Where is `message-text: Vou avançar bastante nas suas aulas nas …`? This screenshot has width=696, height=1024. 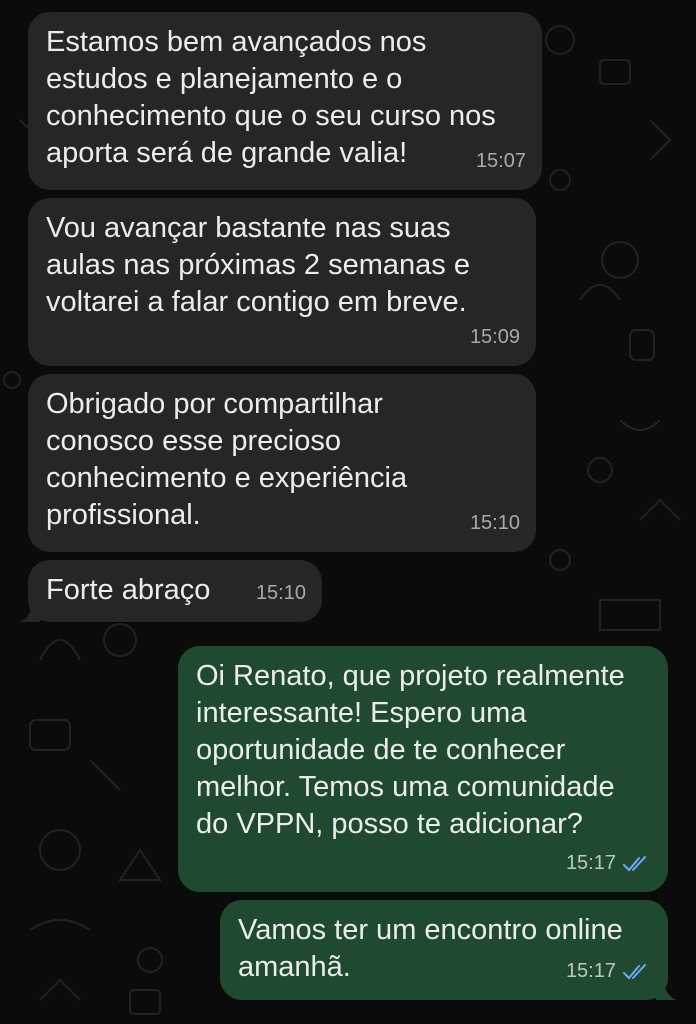 message-text: Vou avançar bastante nas suas aulas nas … is located at coordinates (258, 265).